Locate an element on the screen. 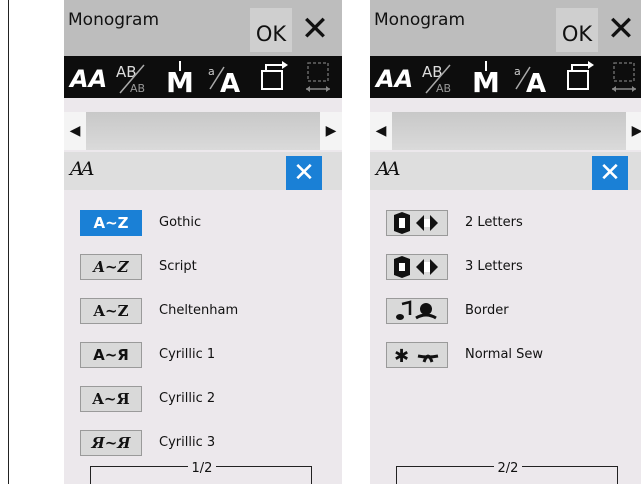  option-label: Border is located at coordinates (487, 310).